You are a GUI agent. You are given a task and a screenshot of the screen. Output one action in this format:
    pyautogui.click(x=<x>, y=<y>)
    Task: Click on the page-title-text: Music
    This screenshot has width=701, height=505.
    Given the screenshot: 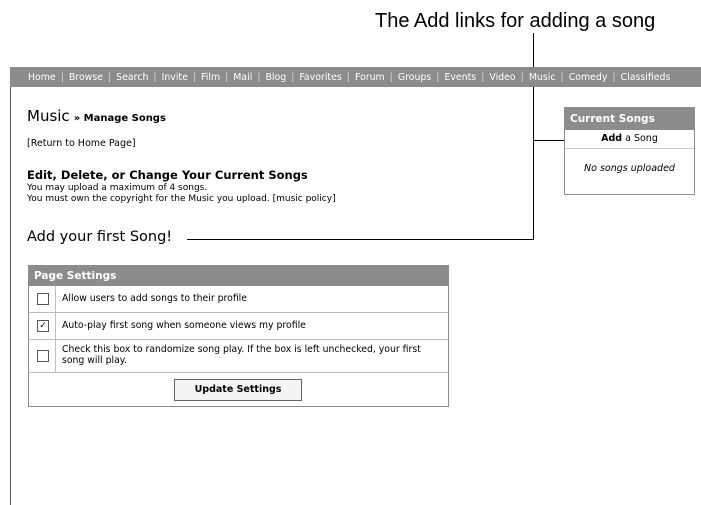 What is the action you would take?
    pyautogui.click(x=48, y=116)
    